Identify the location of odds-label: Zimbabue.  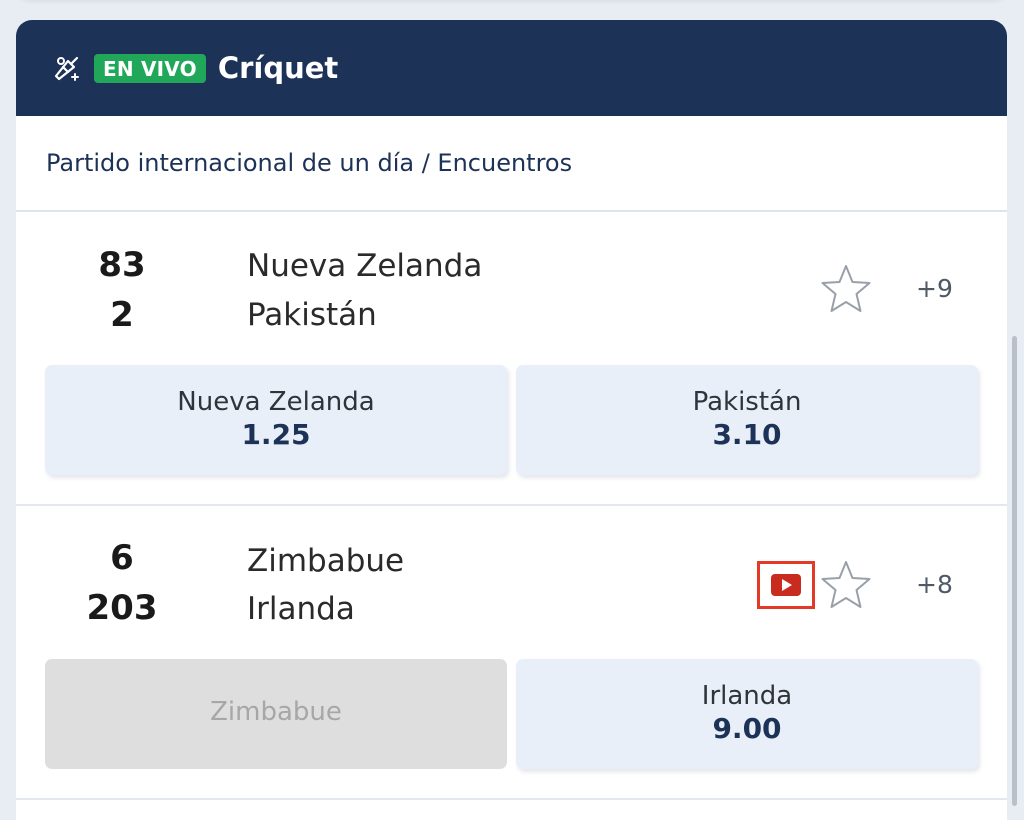
(276, 712).